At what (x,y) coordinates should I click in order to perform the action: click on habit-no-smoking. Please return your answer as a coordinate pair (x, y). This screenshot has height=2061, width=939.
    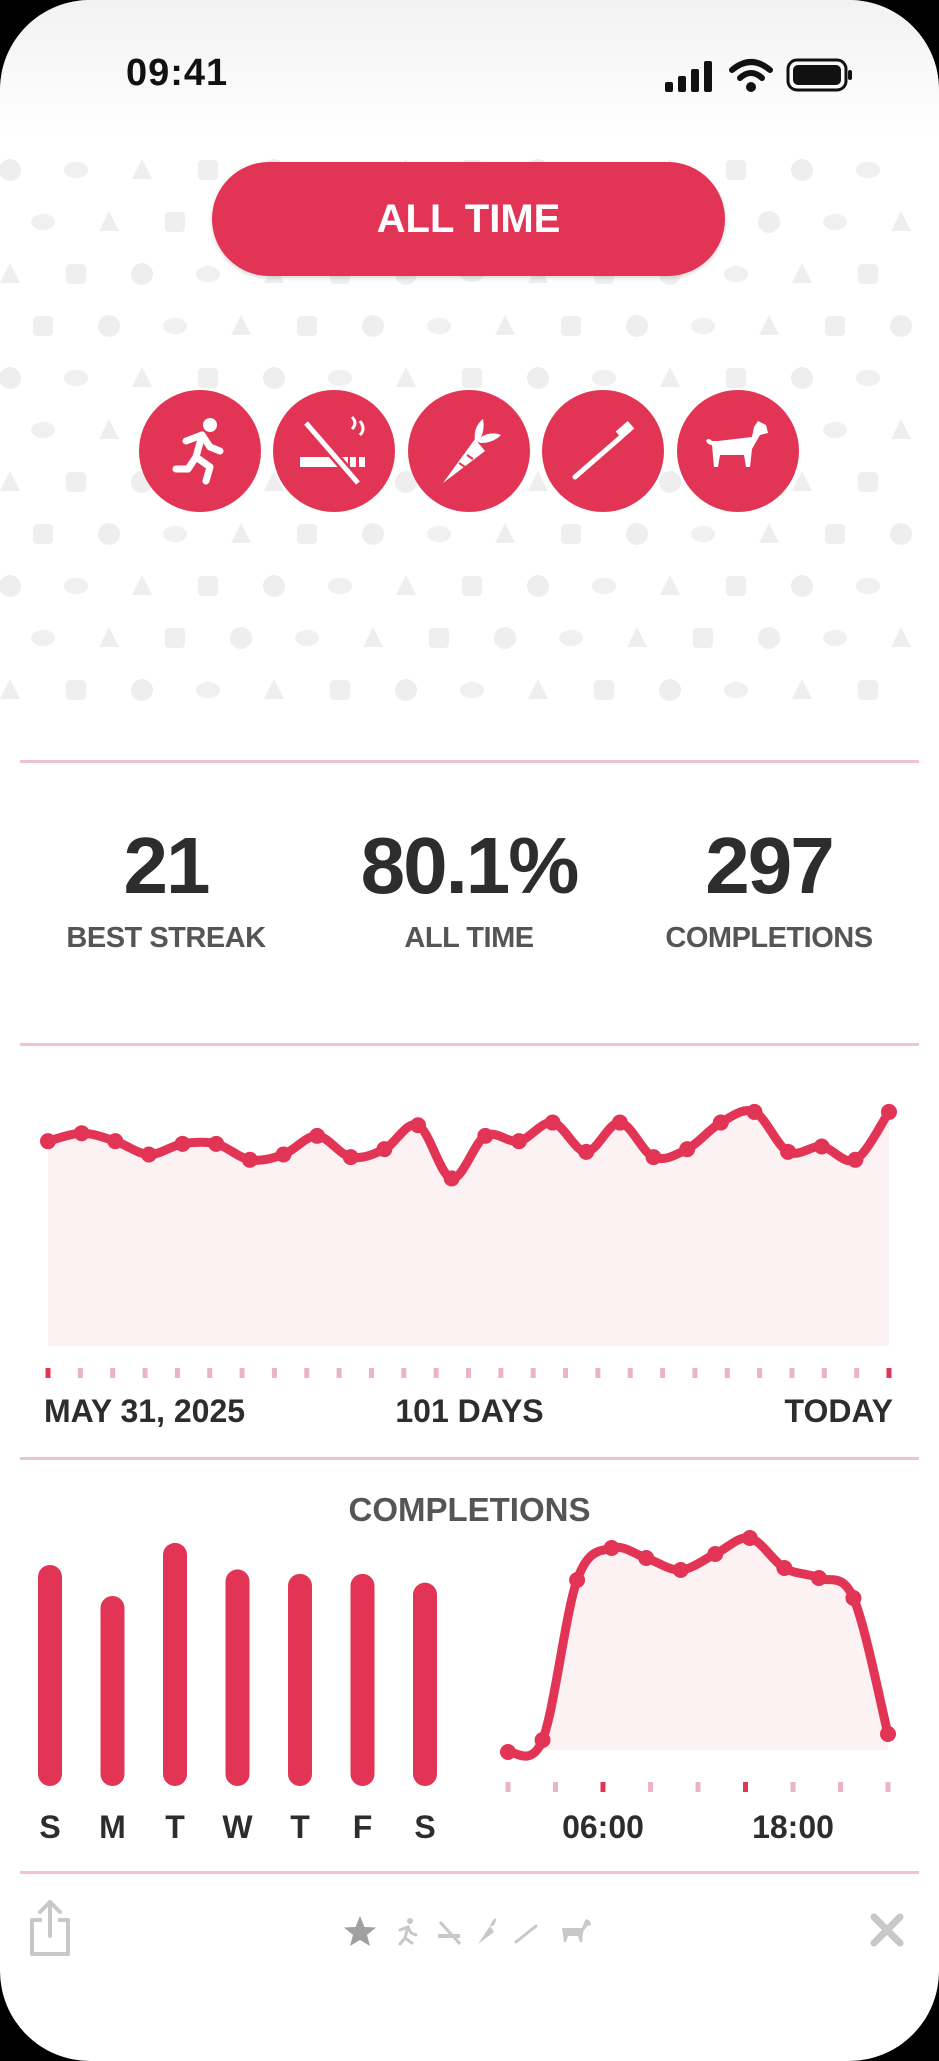
    Looking at the image, I should click on (334, 451).